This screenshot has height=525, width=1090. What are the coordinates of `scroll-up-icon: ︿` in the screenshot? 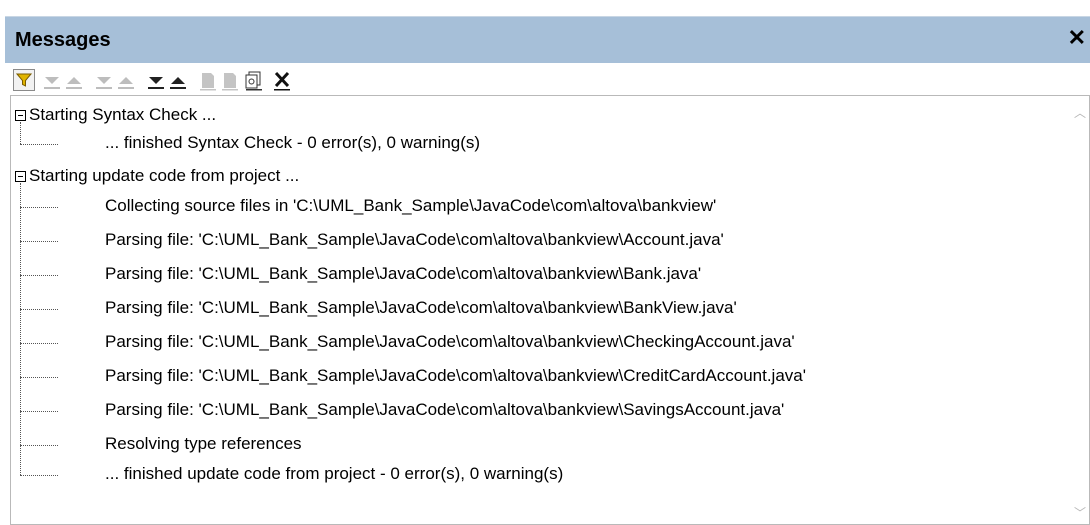 It's located at (1080, 112).